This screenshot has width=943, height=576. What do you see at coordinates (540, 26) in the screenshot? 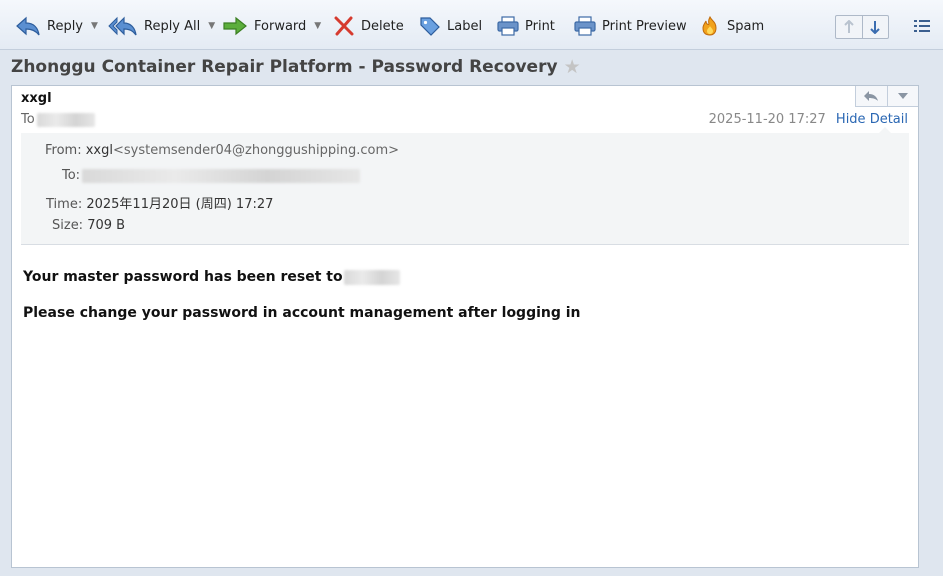
I see `print-label: Print` at bounding box center [540, 26].